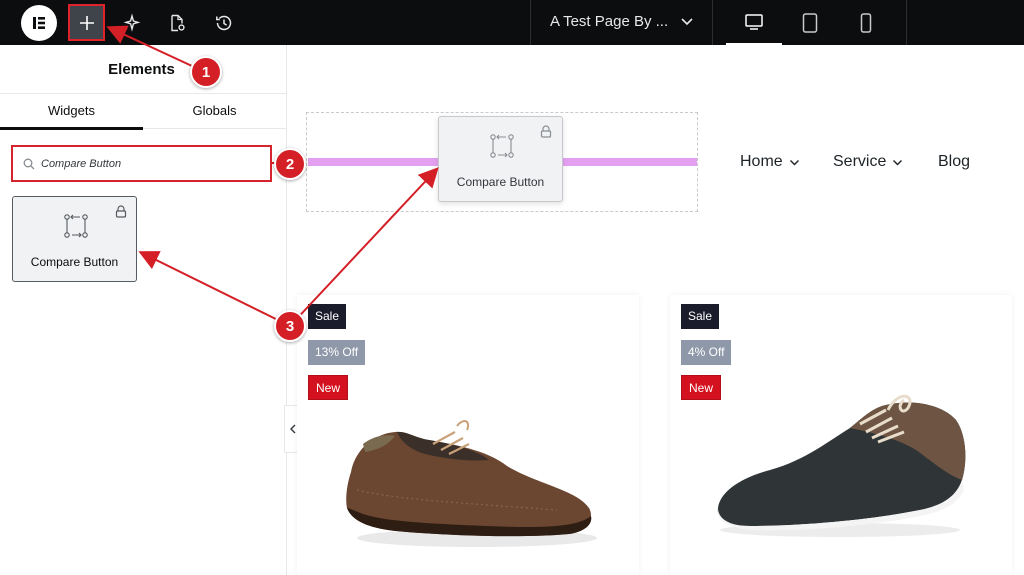 The image size is (1024, 575). I want to click on tablet-icon, so click(810, 22).